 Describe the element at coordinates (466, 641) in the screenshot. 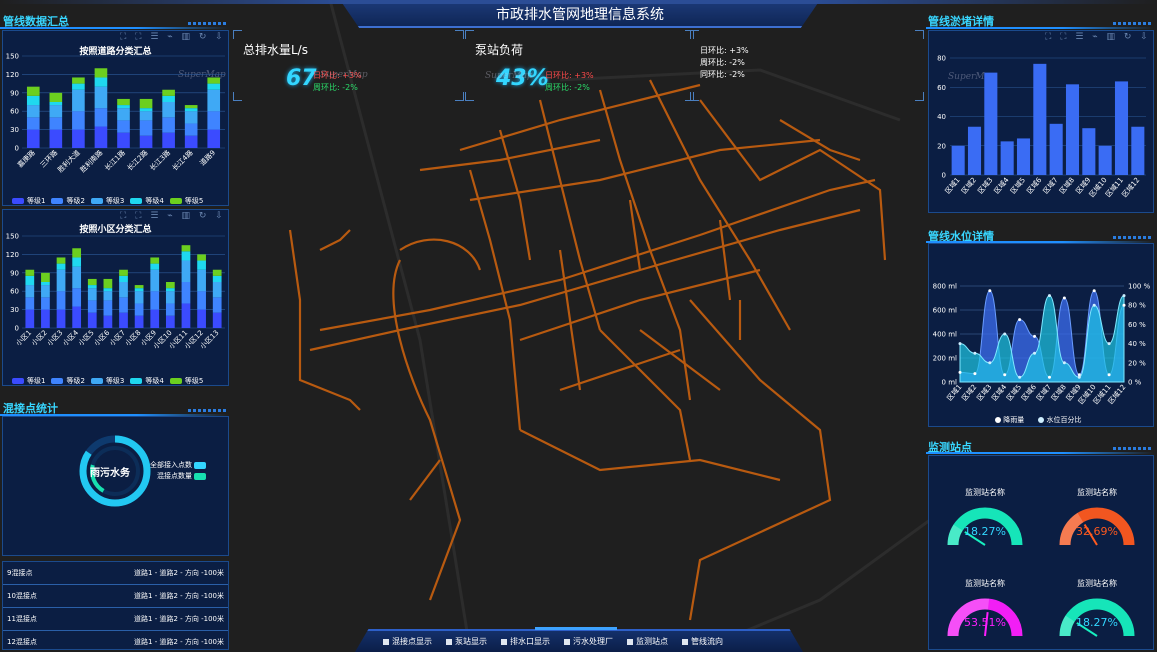

I see `toggle-button: 泵站显示` at that location.